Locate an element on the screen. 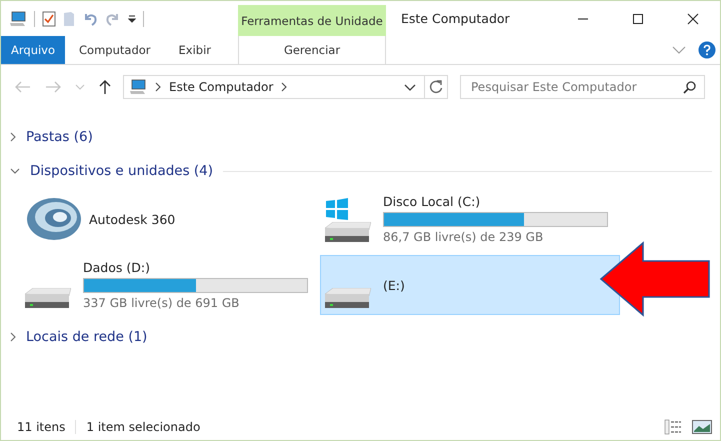 The height and width of the screenshot is (441, 721). item-count: 11 itens is located at coordinates (41, 427).